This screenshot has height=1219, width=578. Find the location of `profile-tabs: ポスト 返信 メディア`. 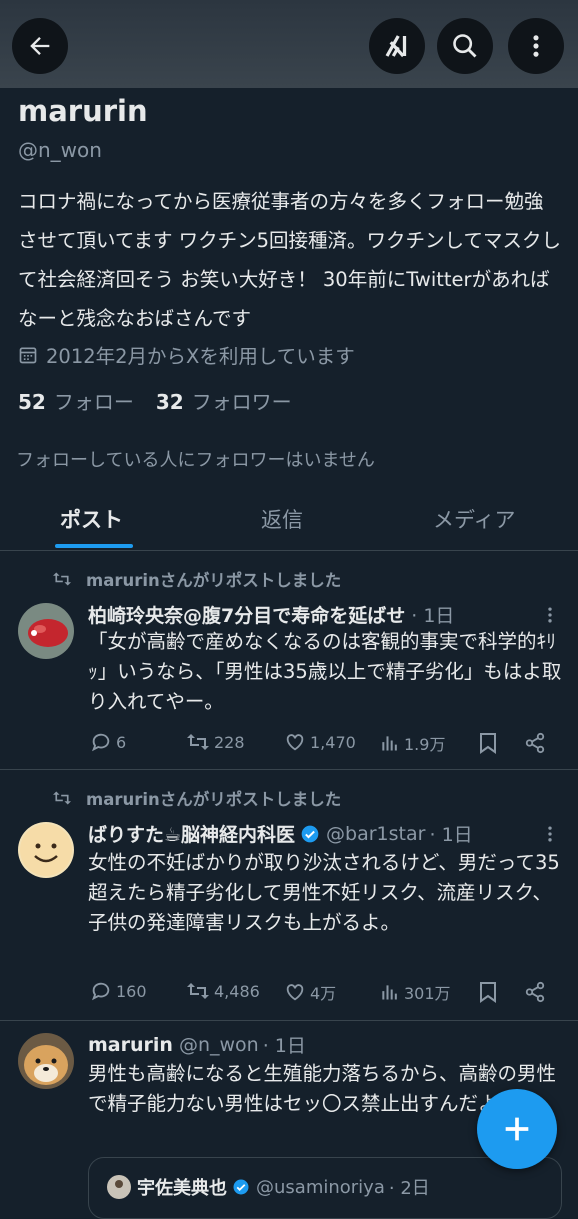

profile-tabs: ポスト 返信 メディア is located at coordinates (289, 520).